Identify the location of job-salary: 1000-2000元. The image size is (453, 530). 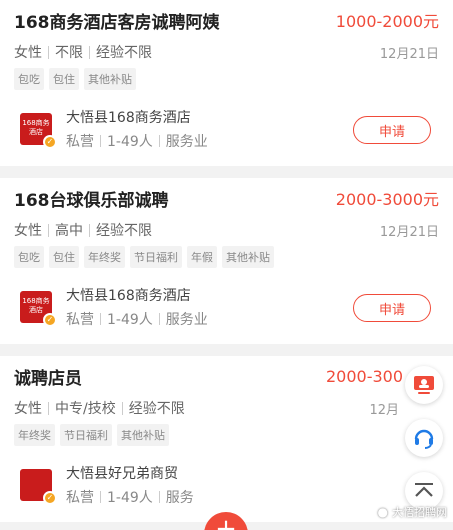
(387, 21).